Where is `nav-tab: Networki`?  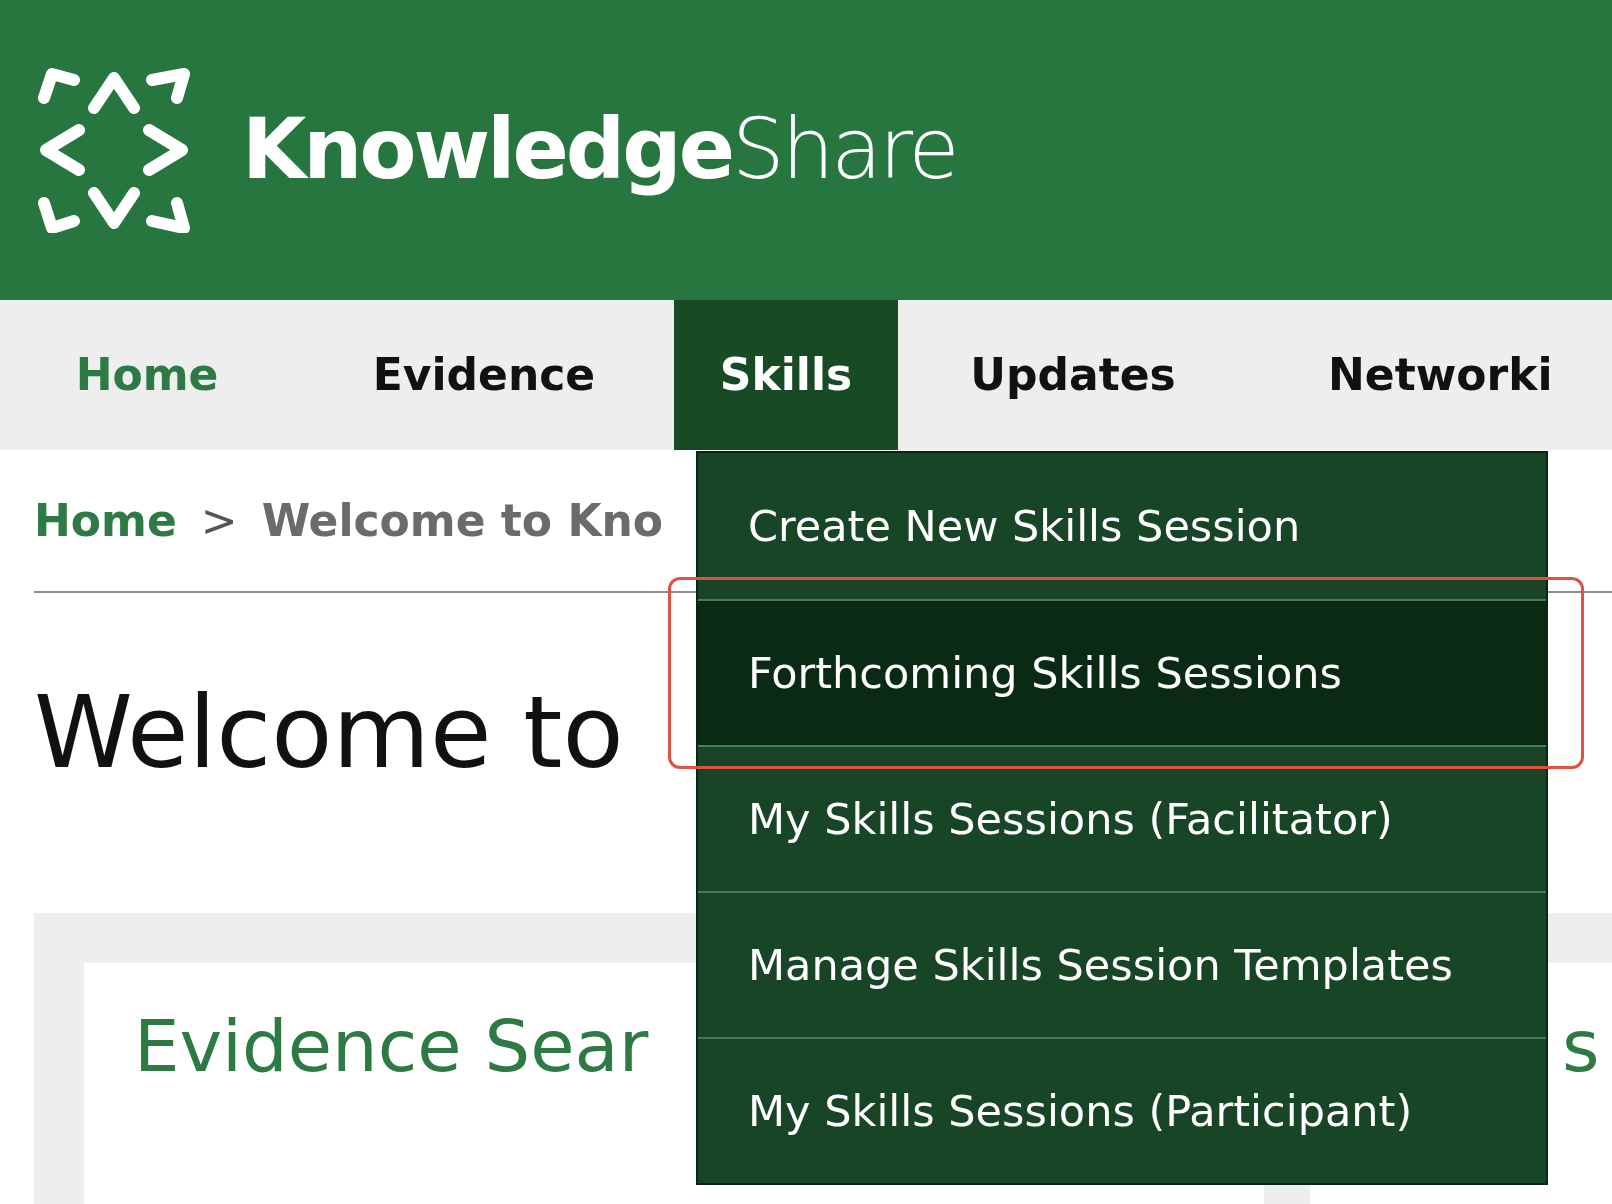
nav-tab: Networki is located at coordinates (1430, 375).